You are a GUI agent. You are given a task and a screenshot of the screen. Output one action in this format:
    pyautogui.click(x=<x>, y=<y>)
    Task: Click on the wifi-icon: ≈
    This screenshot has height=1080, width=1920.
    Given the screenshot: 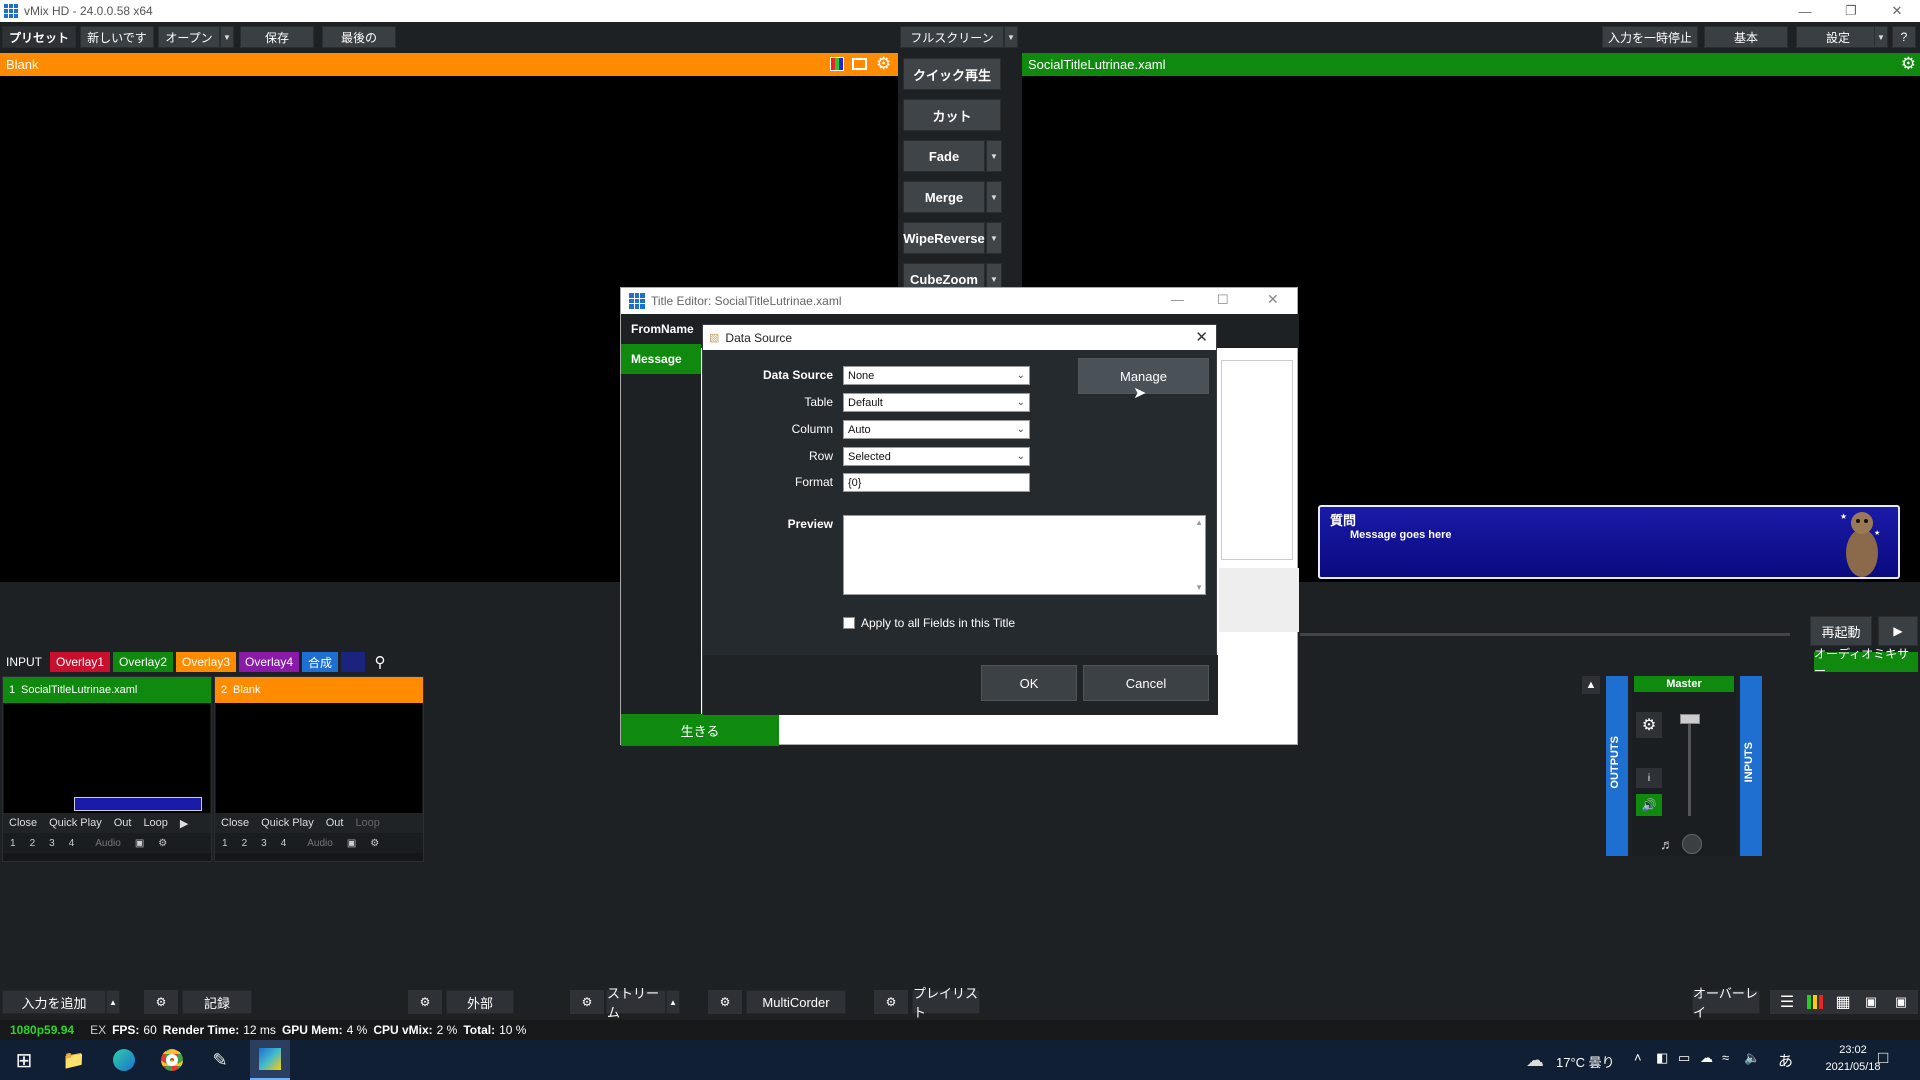 What is the action you would take?
    pyautogui.click(x=1725, y=1057)
    